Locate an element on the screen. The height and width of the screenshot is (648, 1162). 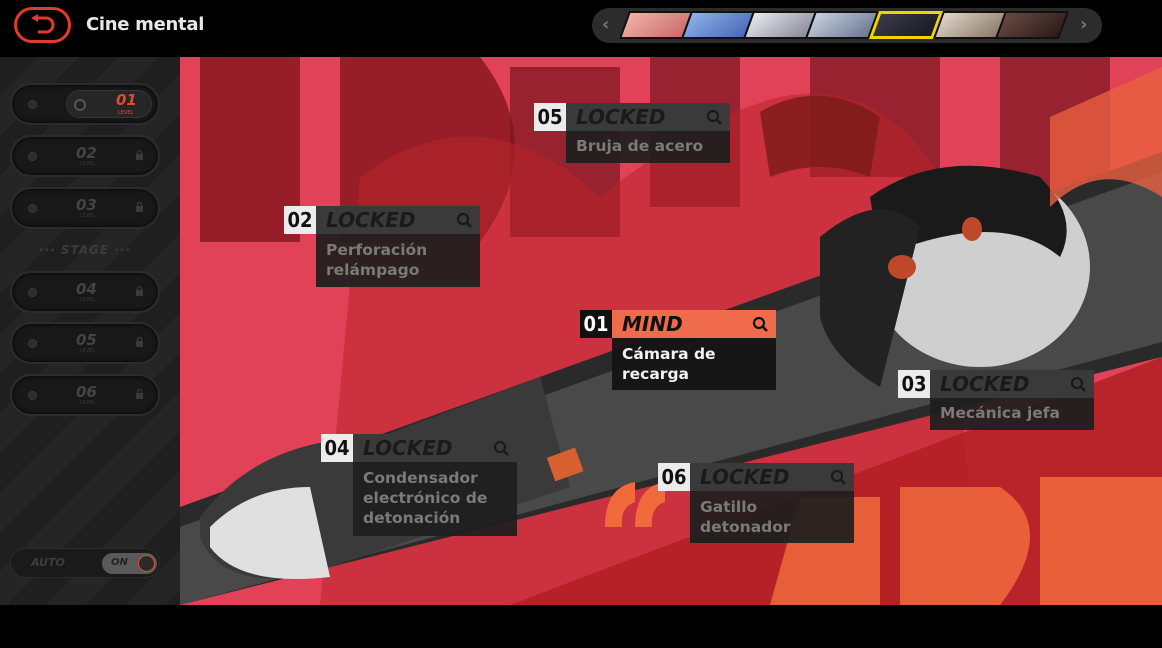
chevron-right-icon: › is located at coordinates (1083, 24).